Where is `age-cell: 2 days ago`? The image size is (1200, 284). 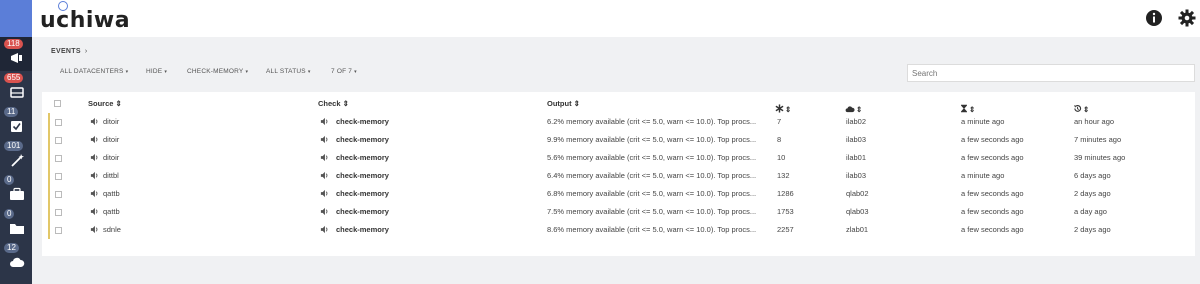 age-cell: 2 days ago is located at coordinates (1092, 193).